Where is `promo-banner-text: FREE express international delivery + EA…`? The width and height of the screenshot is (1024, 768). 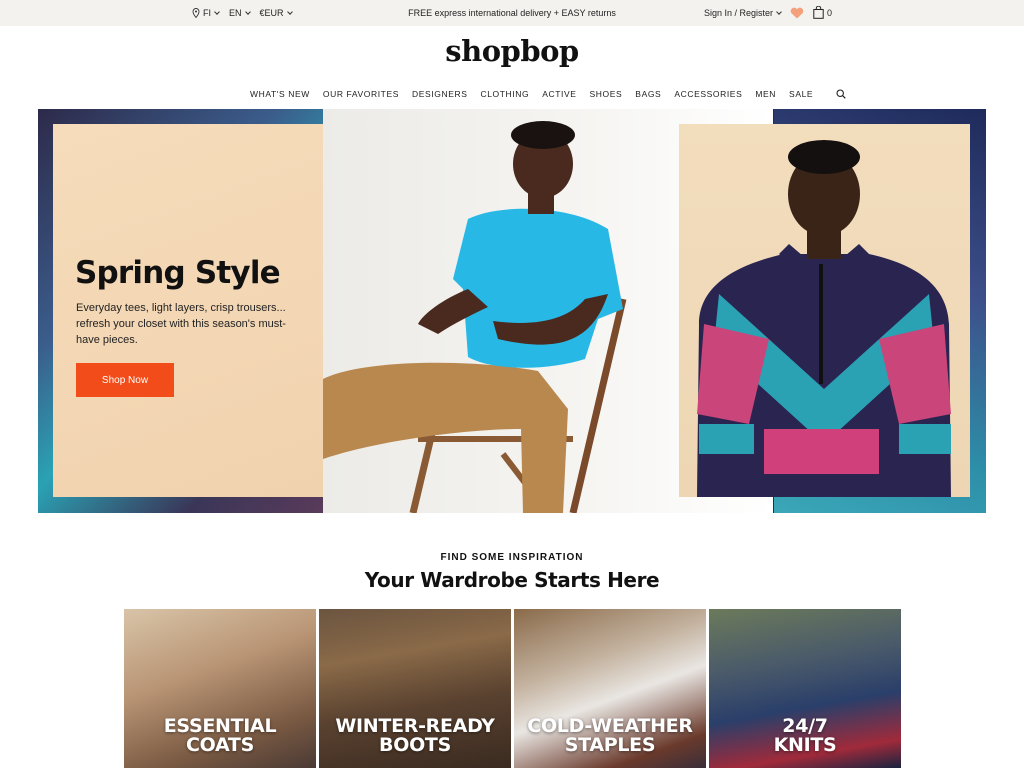 promo-banner-text: FREE express international delivery + EA… is located at coordinates (512, 13).